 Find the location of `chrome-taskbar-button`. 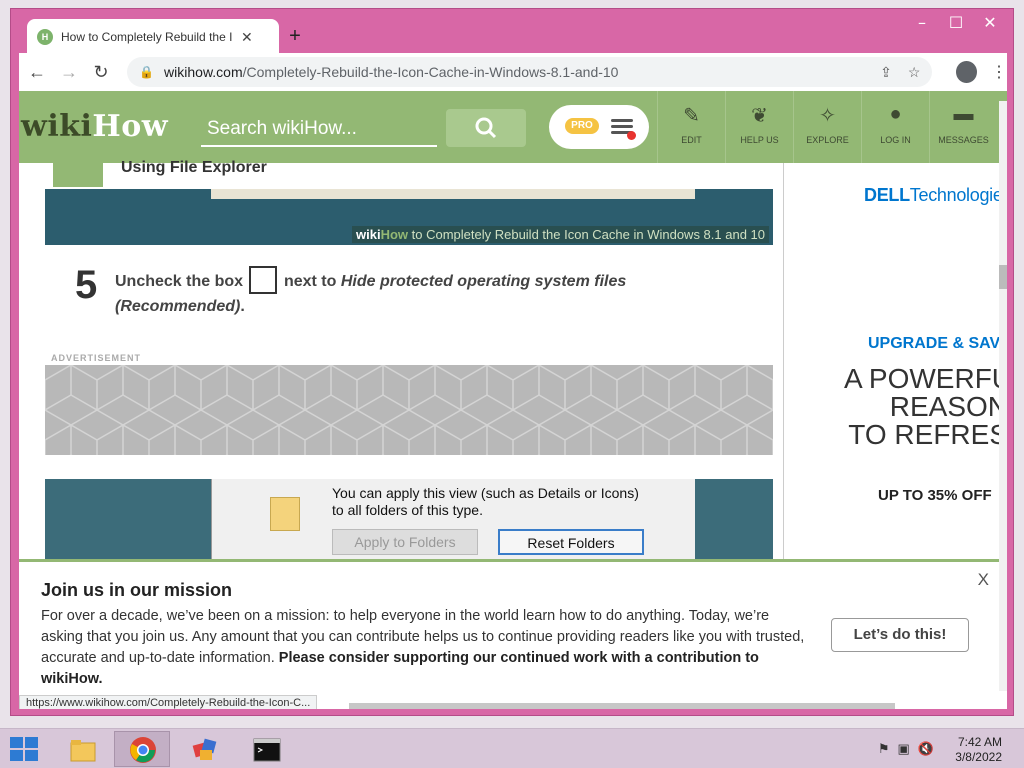

chrome-taskbar-button is located at coordinates (142, 749).